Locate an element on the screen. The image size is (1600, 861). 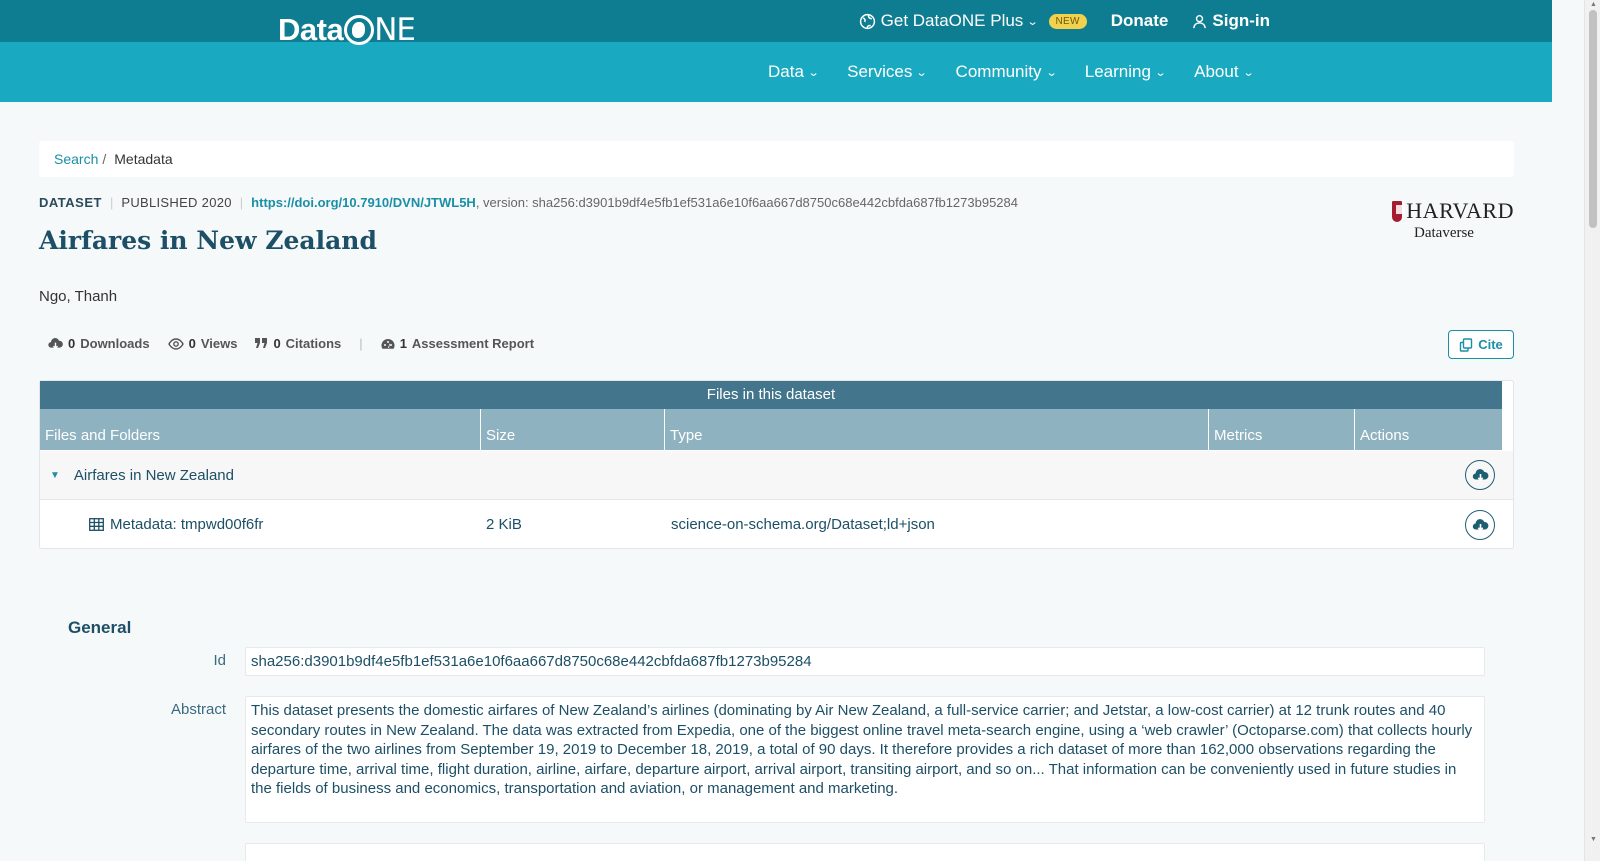
downloads-count: 0 is located at coordinates (72, 343).